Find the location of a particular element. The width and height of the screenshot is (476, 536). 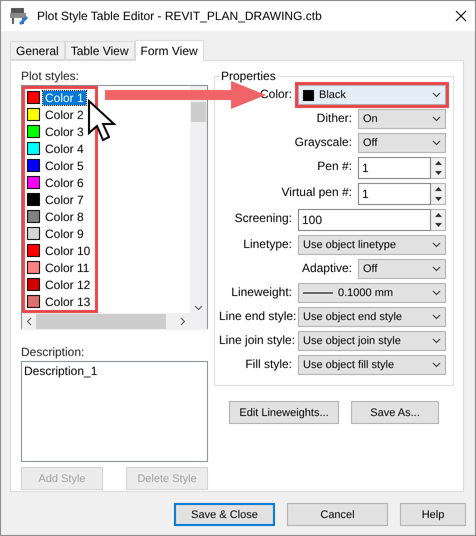

property-label: Dither: is located at coordinates (334, 117).